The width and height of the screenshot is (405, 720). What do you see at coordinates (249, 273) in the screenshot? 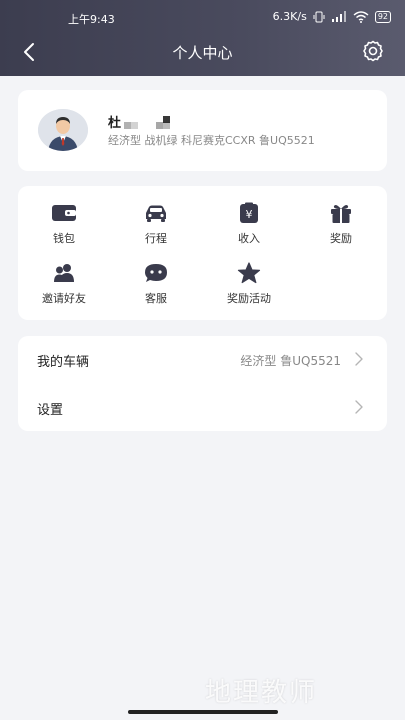
I see `star-icon` at bounding box center [249, 273].